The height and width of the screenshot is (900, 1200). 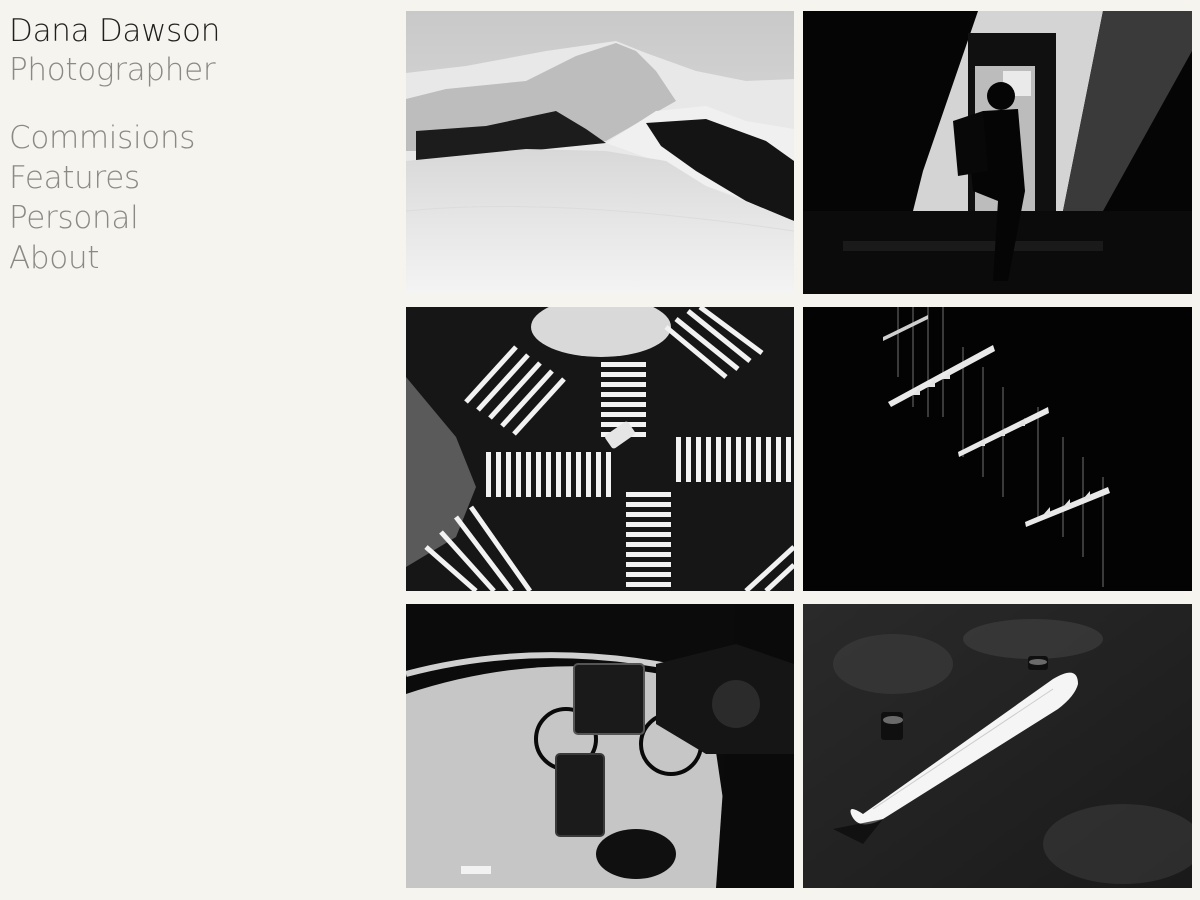 What do you see at coordinates (112, 70) in the screenshot?
I see `site-subtitle: Photographer` at bounding box center [112, 70].